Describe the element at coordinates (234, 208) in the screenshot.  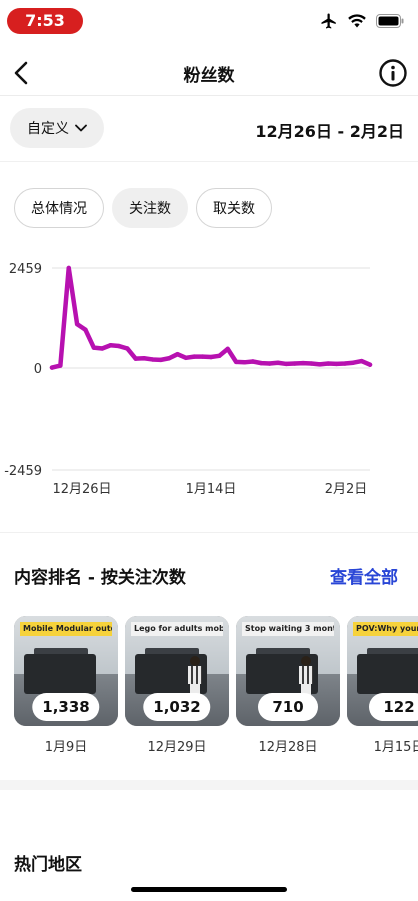
I see `tab-unfollows: 取关数` at that location.